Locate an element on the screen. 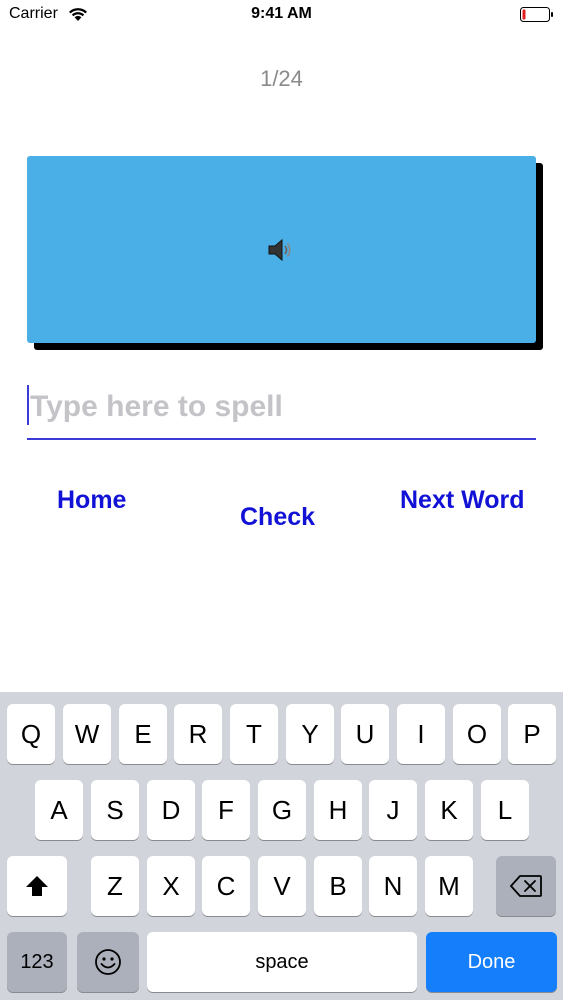  key-v: V is located at coordinates (282, 886).